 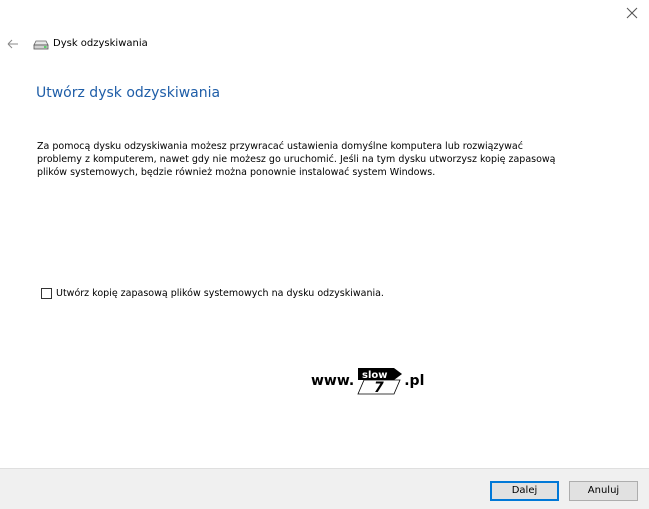 What do you see at coordinates (13, 44) in the screenshot?
I see `back-arrow-icon` at bounding box center [13, 44].